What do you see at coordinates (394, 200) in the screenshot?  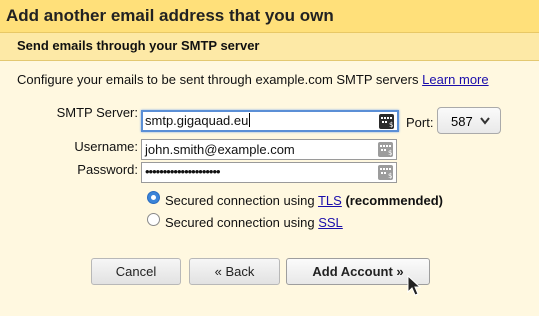 I see `tls-recommended: (recommended)` at bounding box center [394, 200].